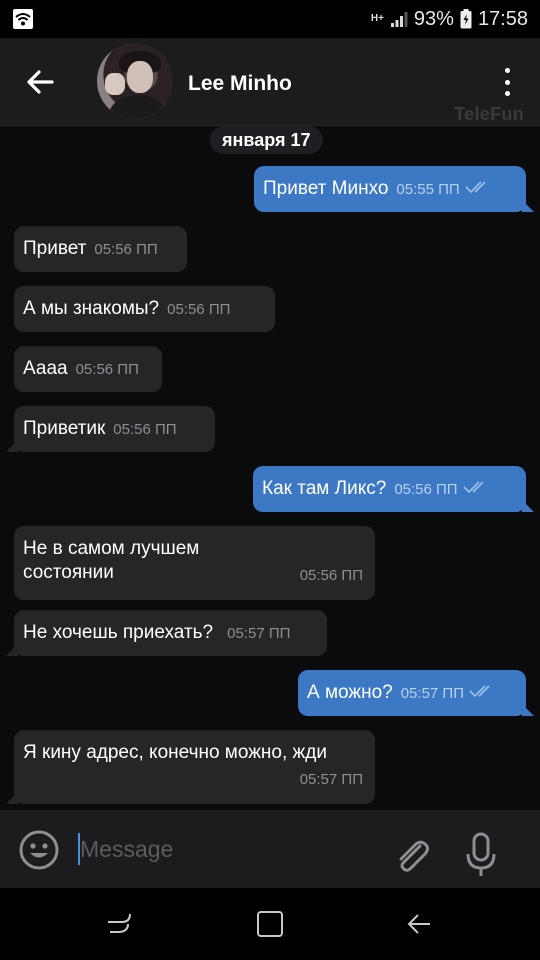 The height and width of the screenshot is (960, 540). Describe the element at coordinates (466, 19) in the screenshot. I see `battery-icon` at that location.